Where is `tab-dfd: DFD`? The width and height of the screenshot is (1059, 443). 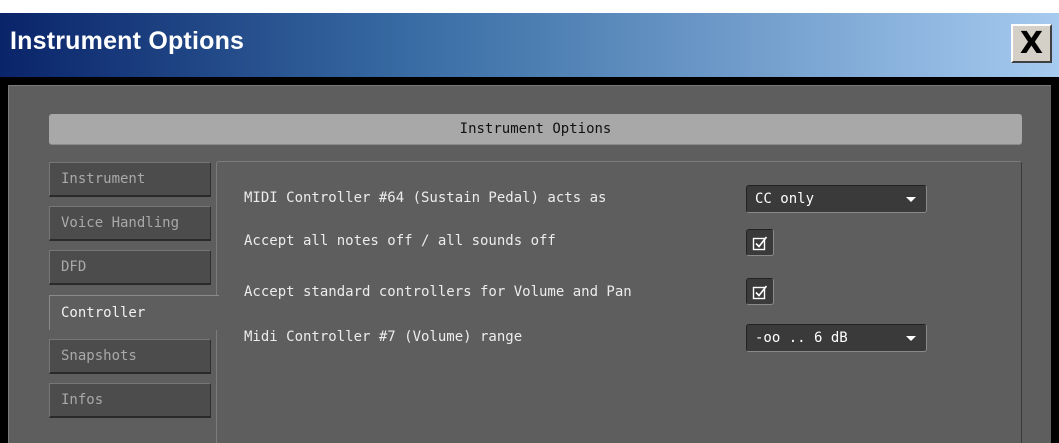
tab-dfd: DFD is located at coordinates (130, 267).